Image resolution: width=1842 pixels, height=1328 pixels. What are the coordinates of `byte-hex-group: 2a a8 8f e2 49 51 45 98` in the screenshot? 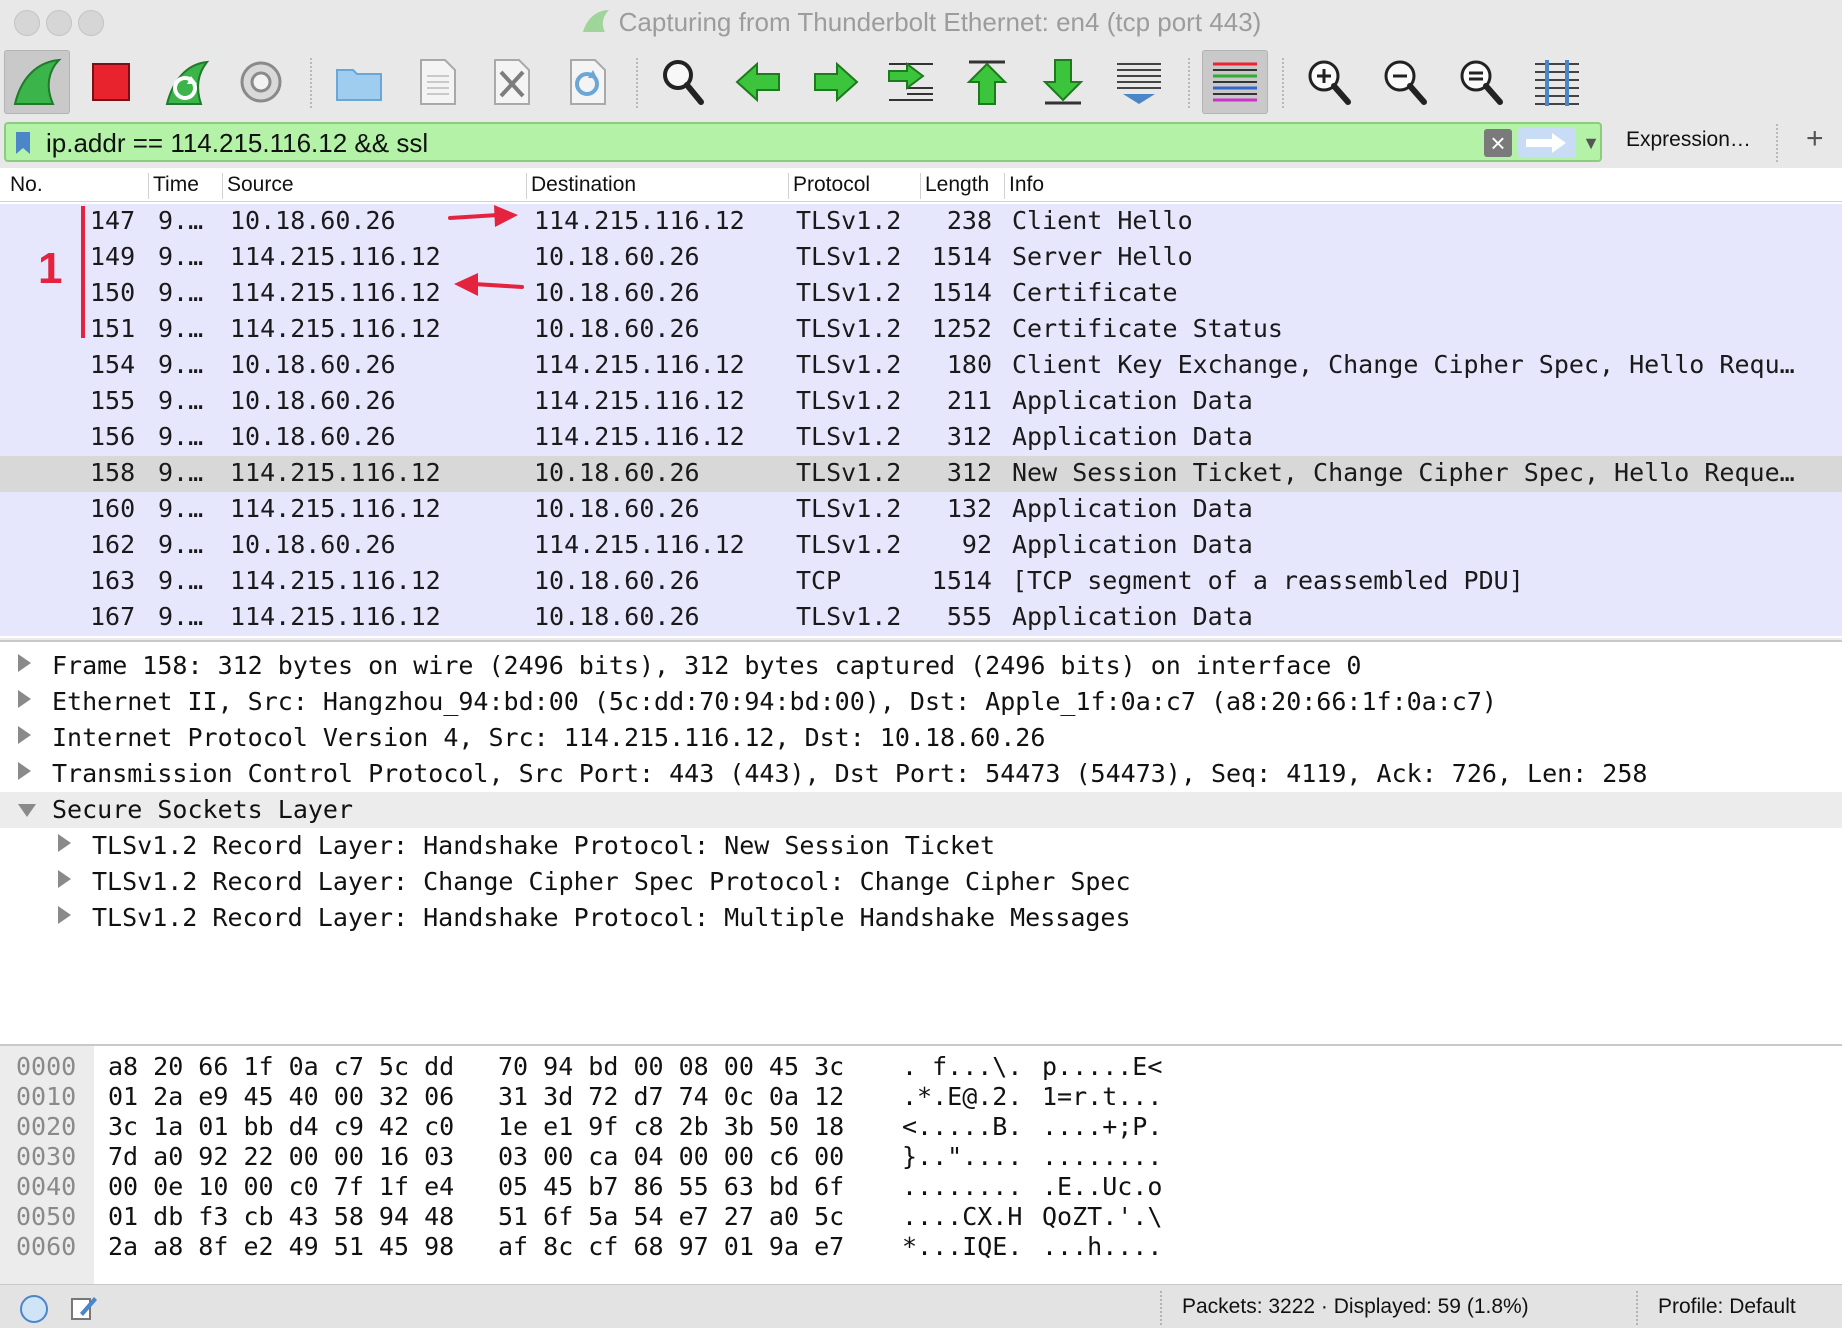 It's located at (281, 1246).